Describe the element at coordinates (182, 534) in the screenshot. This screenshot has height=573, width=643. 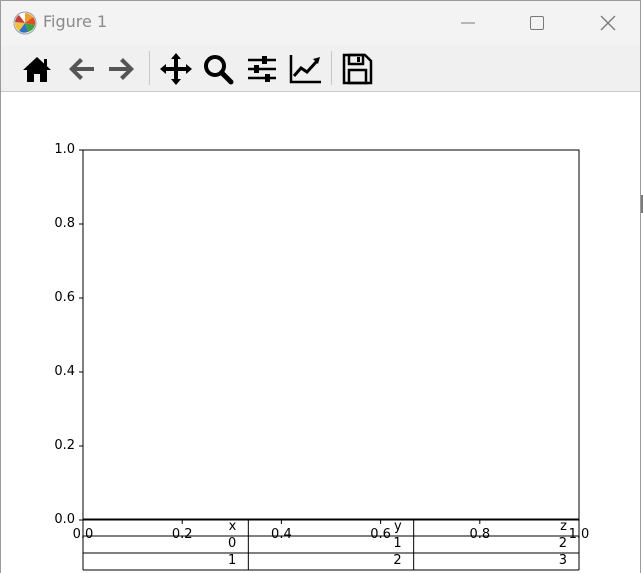
I see `x-tick-label: 0.2` at that location.